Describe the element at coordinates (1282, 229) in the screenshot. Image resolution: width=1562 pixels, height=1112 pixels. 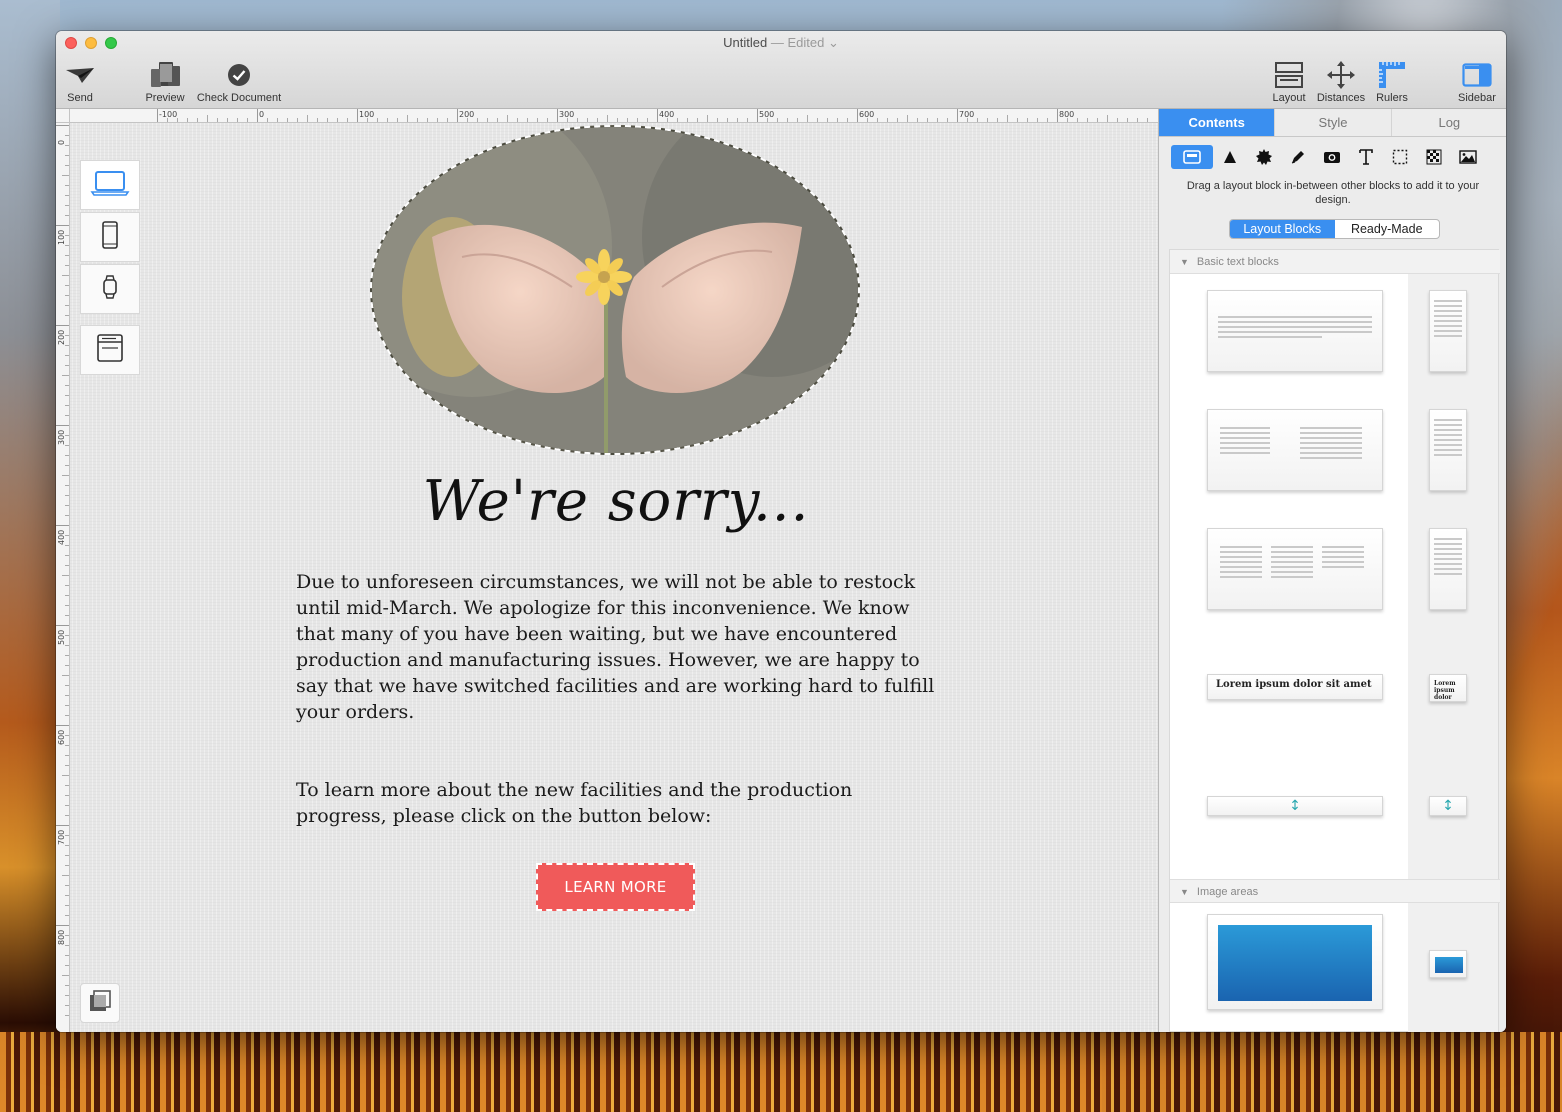
I see `segment-layout-blocks: Layout Blocks` at that location.